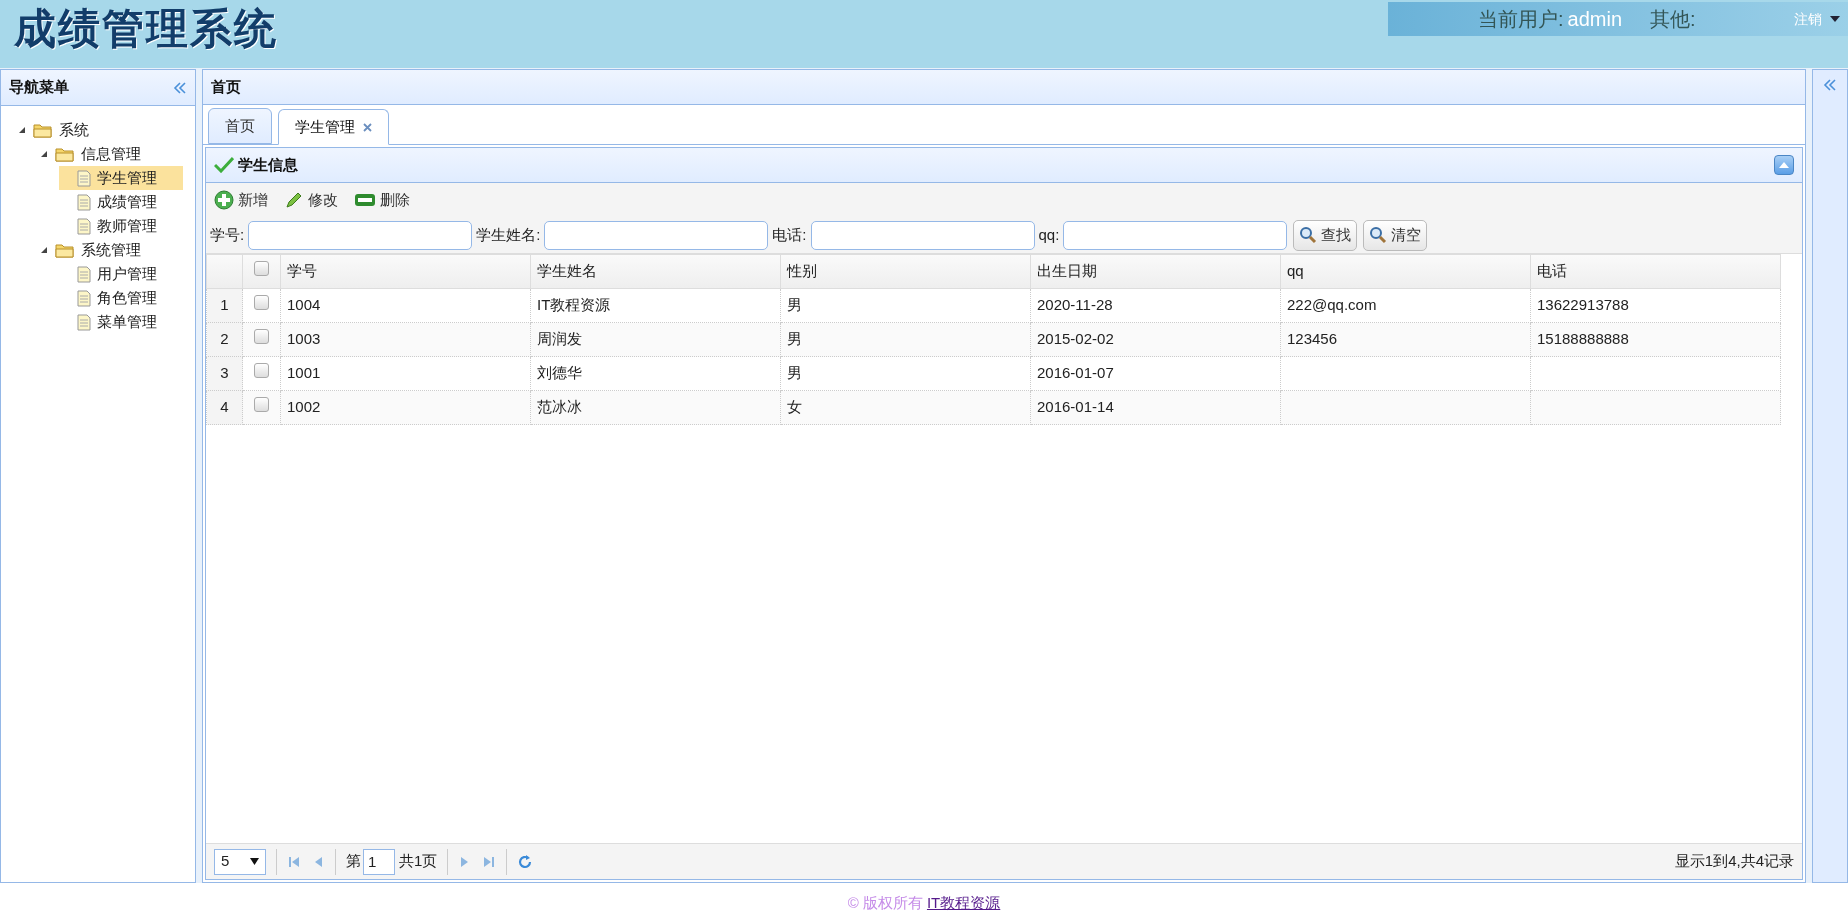 The image size is (1848, 923). I want to click on caret-icon, so click(1835, 19).